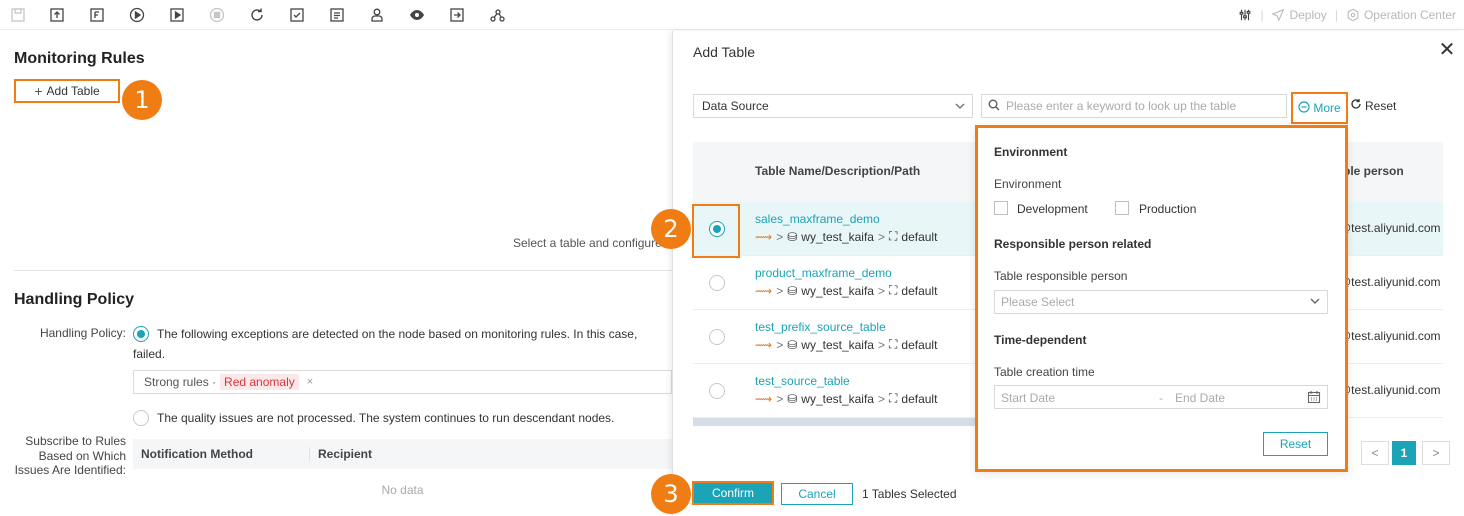  I want to click on responsible-person-header: ble person, so click(1373, 171).